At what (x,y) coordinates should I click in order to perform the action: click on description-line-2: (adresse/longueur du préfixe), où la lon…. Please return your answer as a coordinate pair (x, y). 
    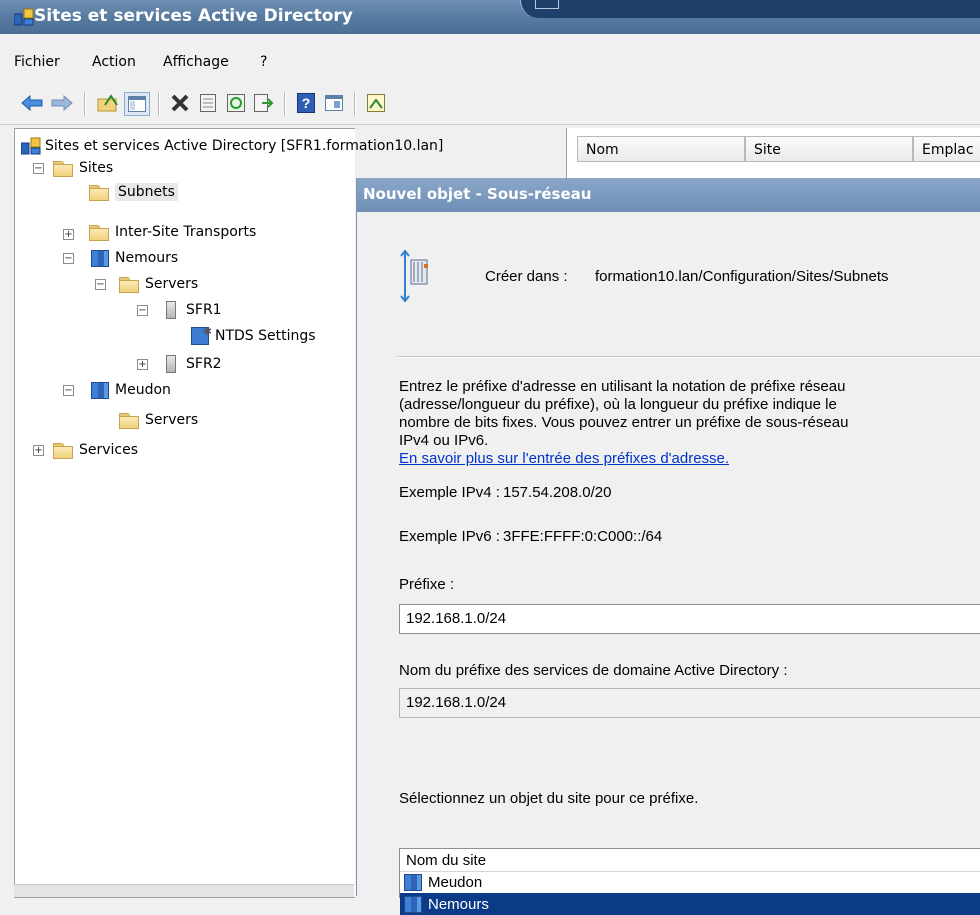
    Looking at the image, I should click on (618, 404).